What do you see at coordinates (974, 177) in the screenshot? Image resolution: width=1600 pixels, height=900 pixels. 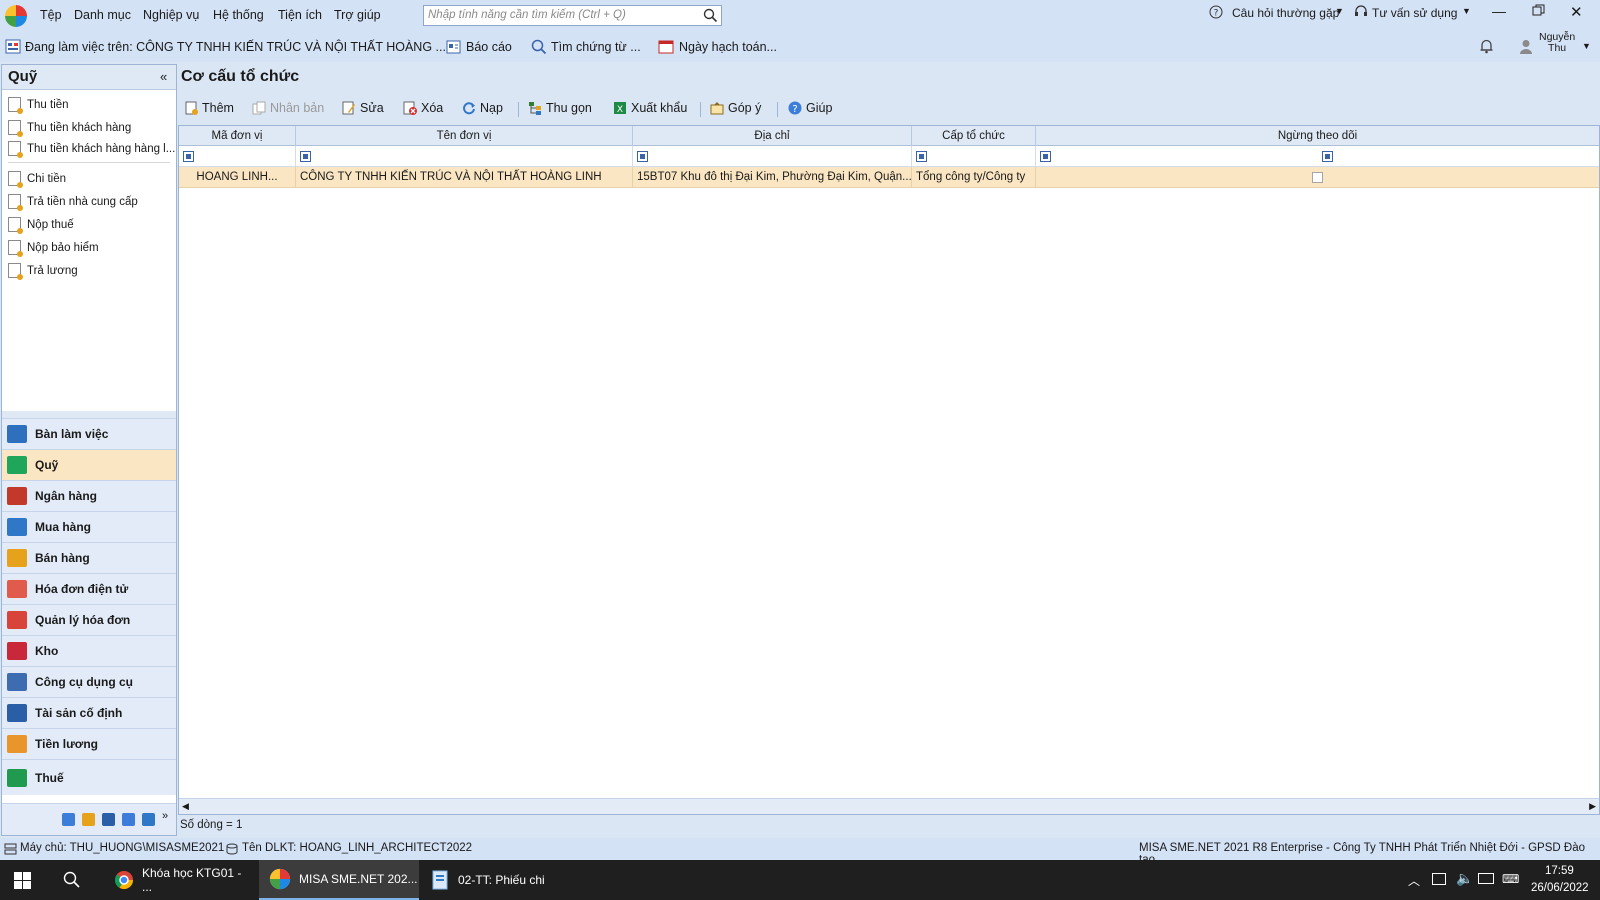 I see `cell-level: Tổng công ty/Công ty` at bounding box center [974, 177].